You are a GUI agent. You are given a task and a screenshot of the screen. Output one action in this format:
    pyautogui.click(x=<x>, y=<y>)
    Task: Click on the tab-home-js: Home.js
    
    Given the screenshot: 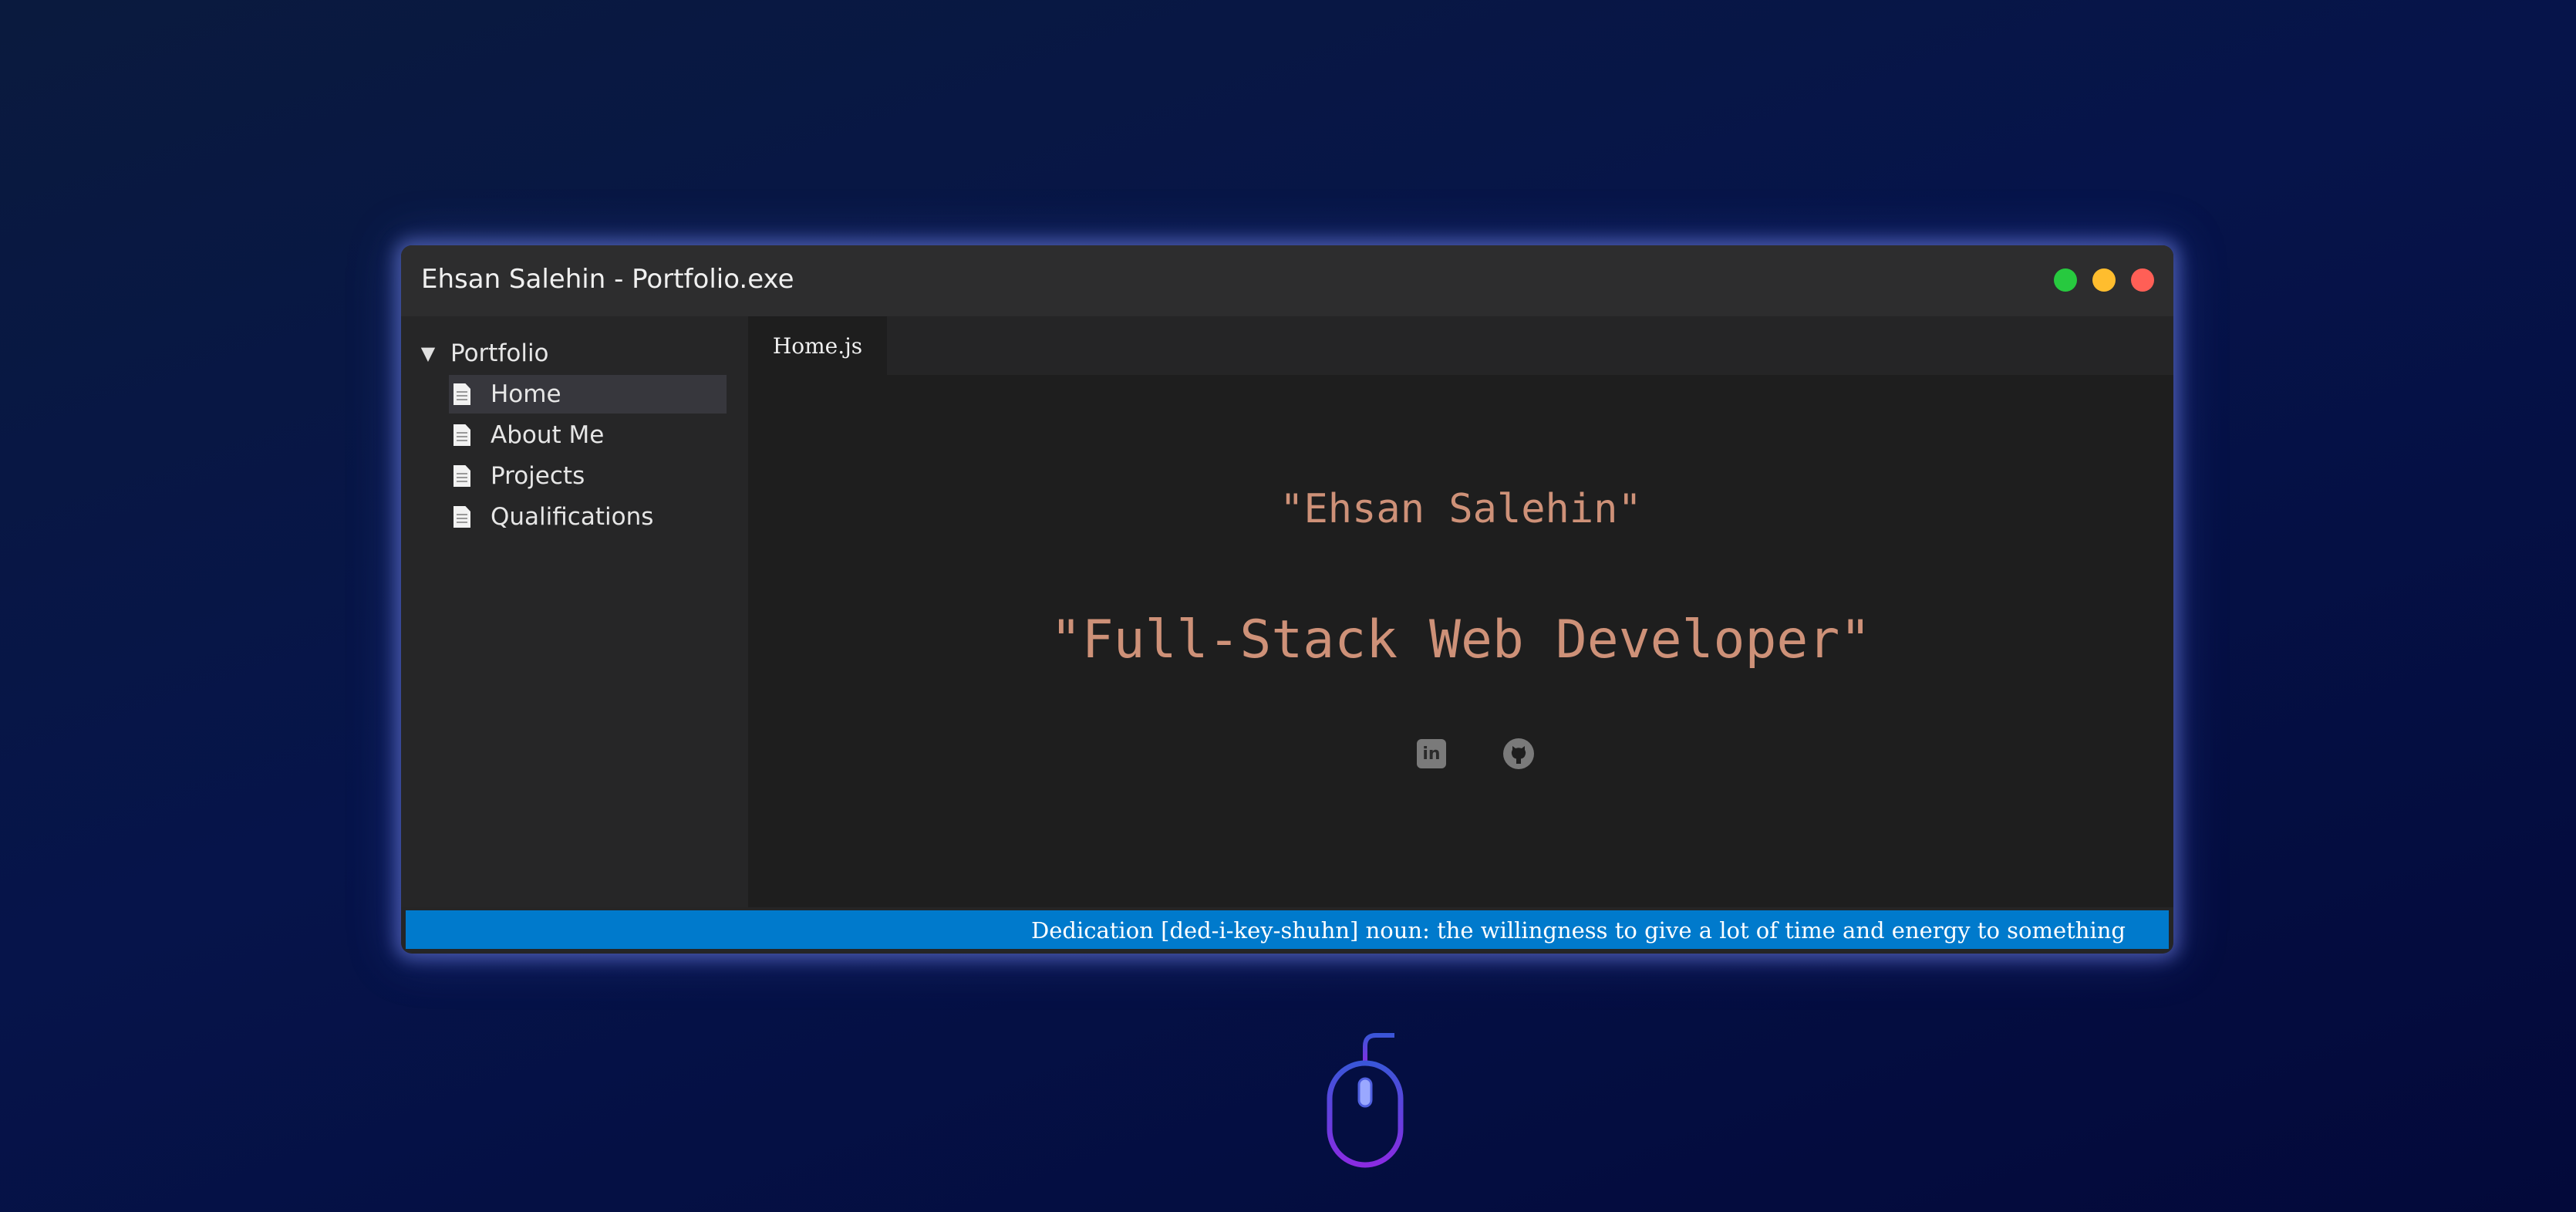 What is the action you would take?
    pyautogui.click(x=817, y=345)
    